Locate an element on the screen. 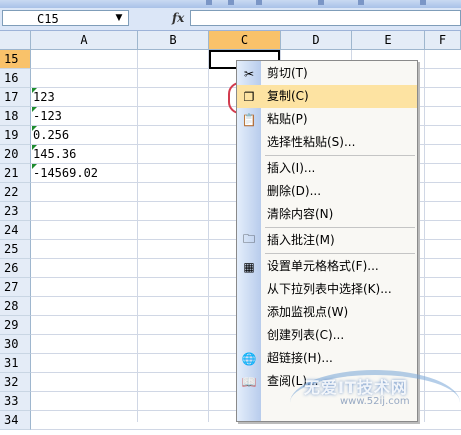 Image resolution: width=461 pixels, height=435 pixels. menu-item-9: 🗀 插入批注(M) is located at coordinates (327, 240).